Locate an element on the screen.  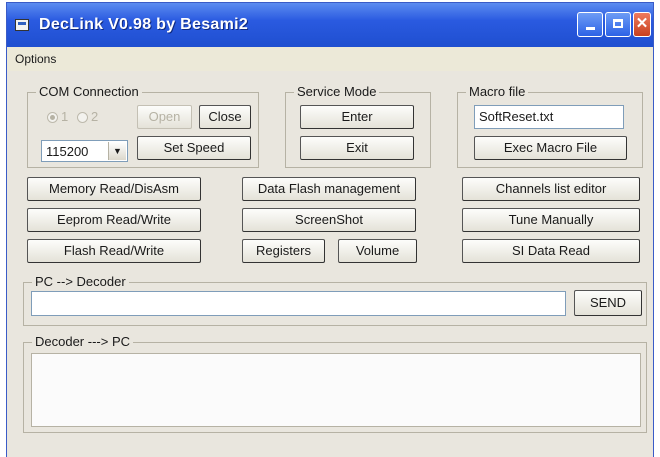
radio-com-1-label: 1 is located at coordinates (65, 116).